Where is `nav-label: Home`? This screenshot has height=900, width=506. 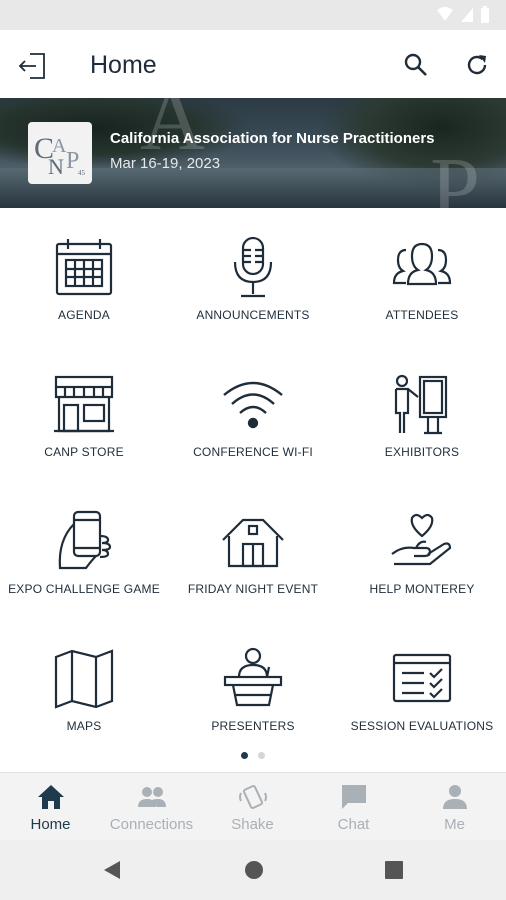
nav-label: Home is located at coordinates (50, 824).